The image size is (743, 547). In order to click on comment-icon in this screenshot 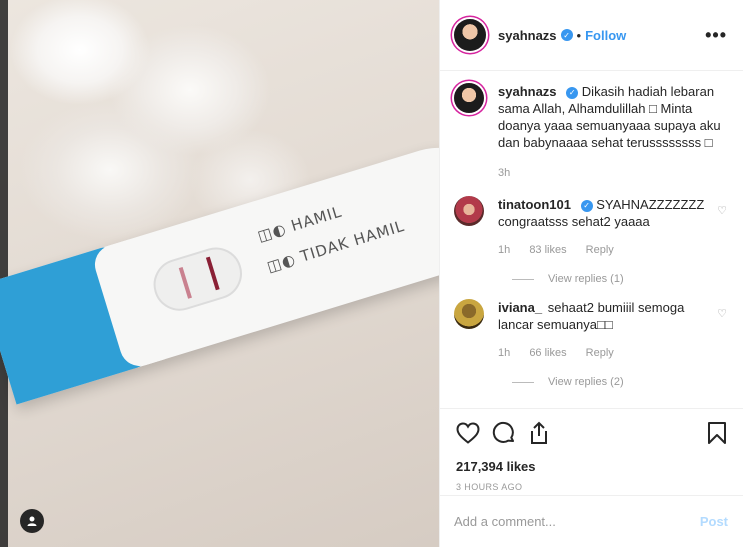, I will do `click(504, 433)`.